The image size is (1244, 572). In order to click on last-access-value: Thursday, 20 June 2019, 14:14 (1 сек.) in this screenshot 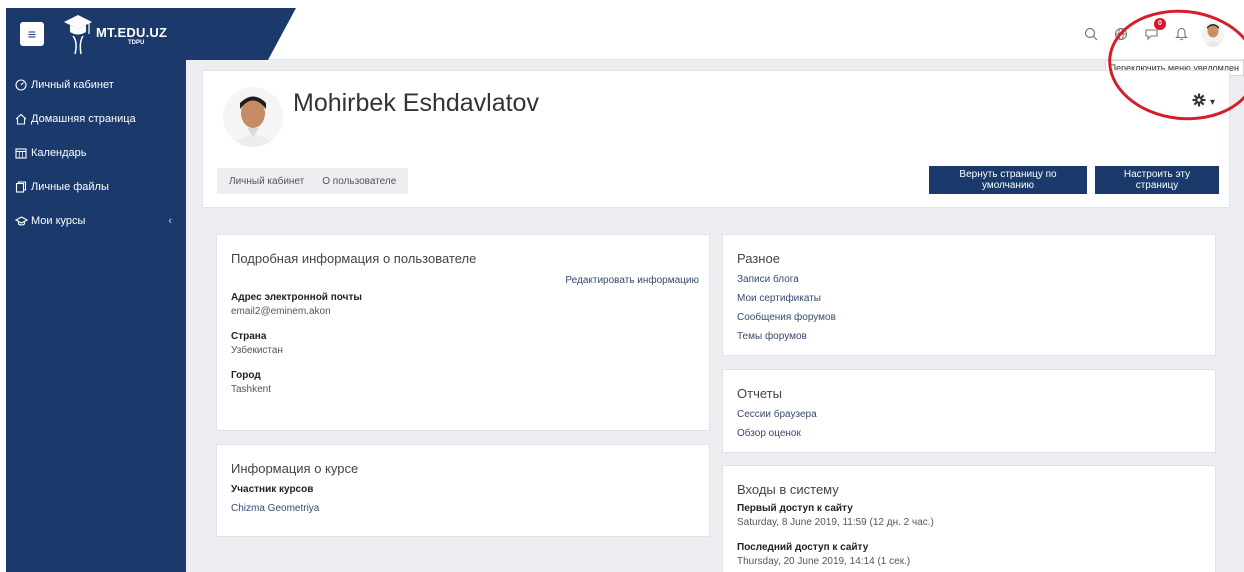, I will do `click(824, 561)`.